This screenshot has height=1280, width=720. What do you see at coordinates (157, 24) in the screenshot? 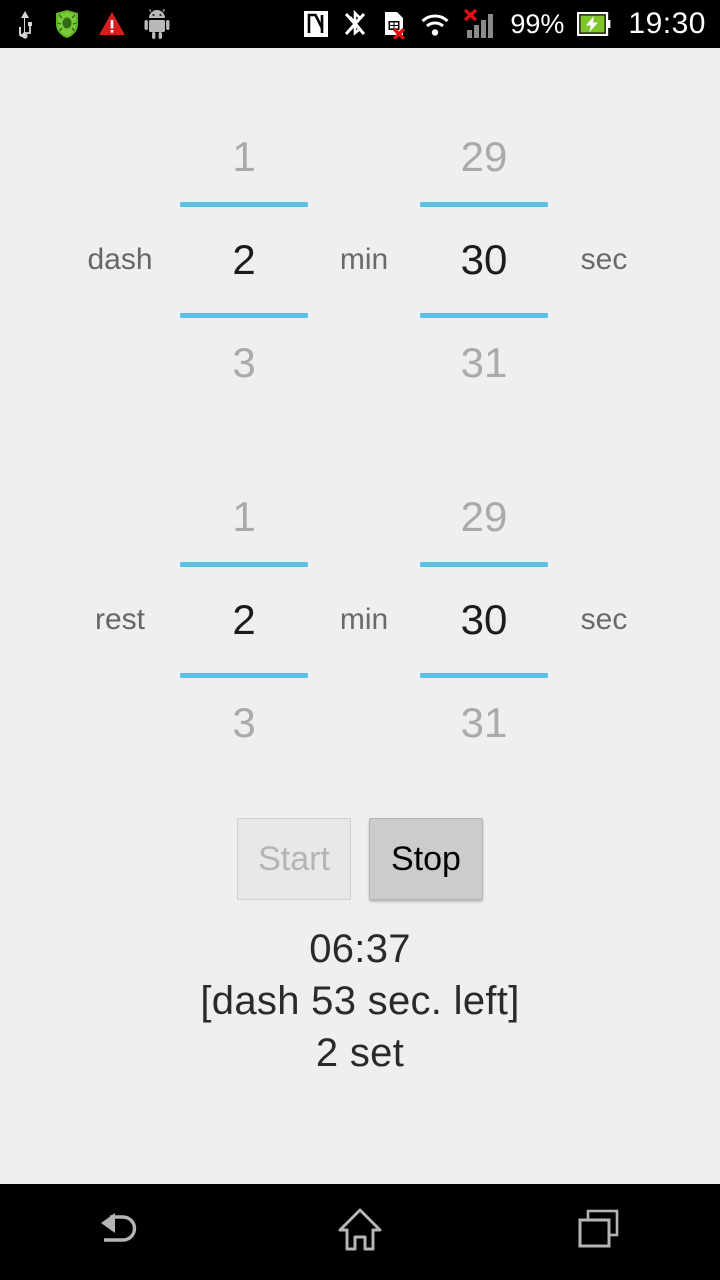
I see `android-robot-icon` at bounding box center [157, 24].